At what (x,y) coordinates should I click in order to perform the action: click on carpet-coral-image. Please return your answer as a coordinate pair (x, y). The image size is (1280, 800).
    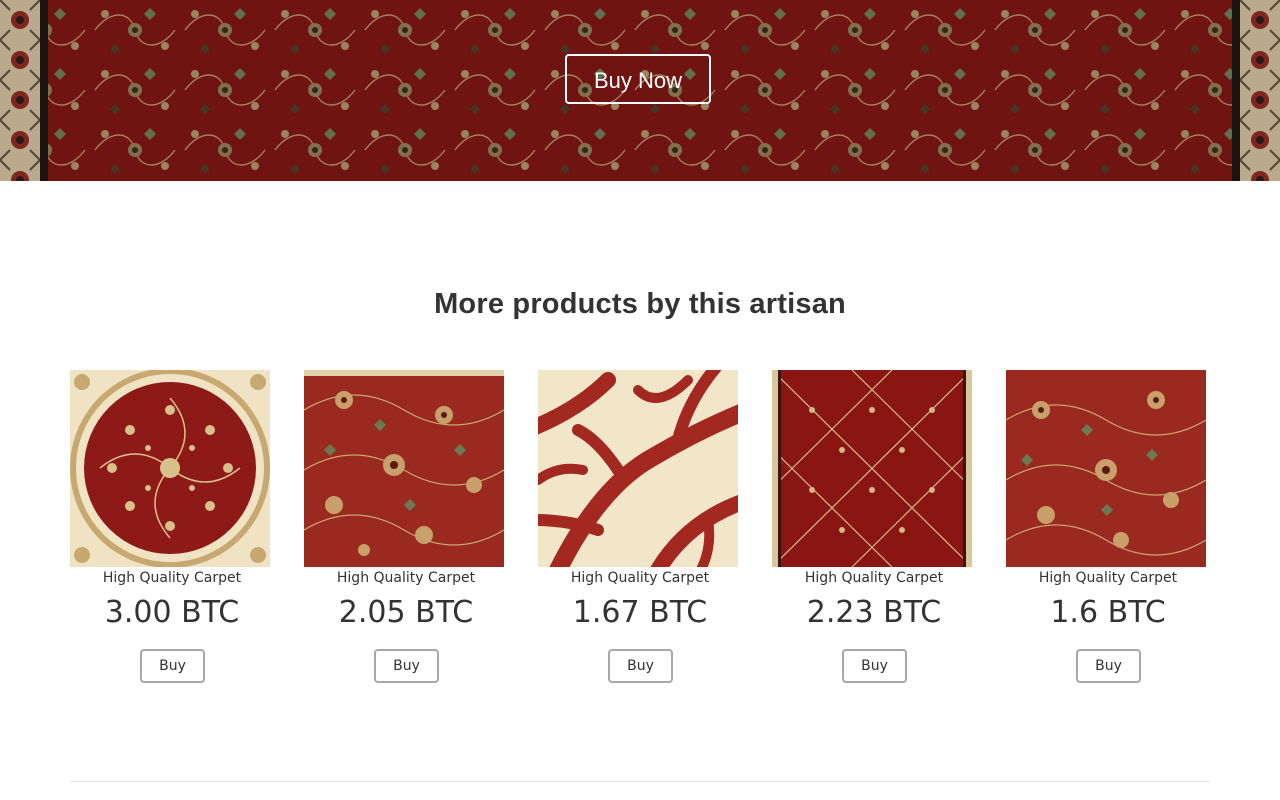
    Looking at the image, I should click on (638, 468).